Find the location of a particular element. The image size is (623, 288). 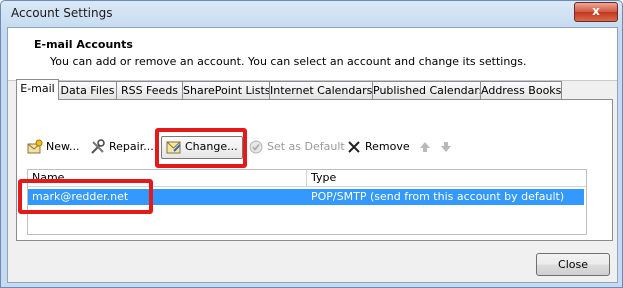

arrow-down-icon is located at coordinates (446, 147).